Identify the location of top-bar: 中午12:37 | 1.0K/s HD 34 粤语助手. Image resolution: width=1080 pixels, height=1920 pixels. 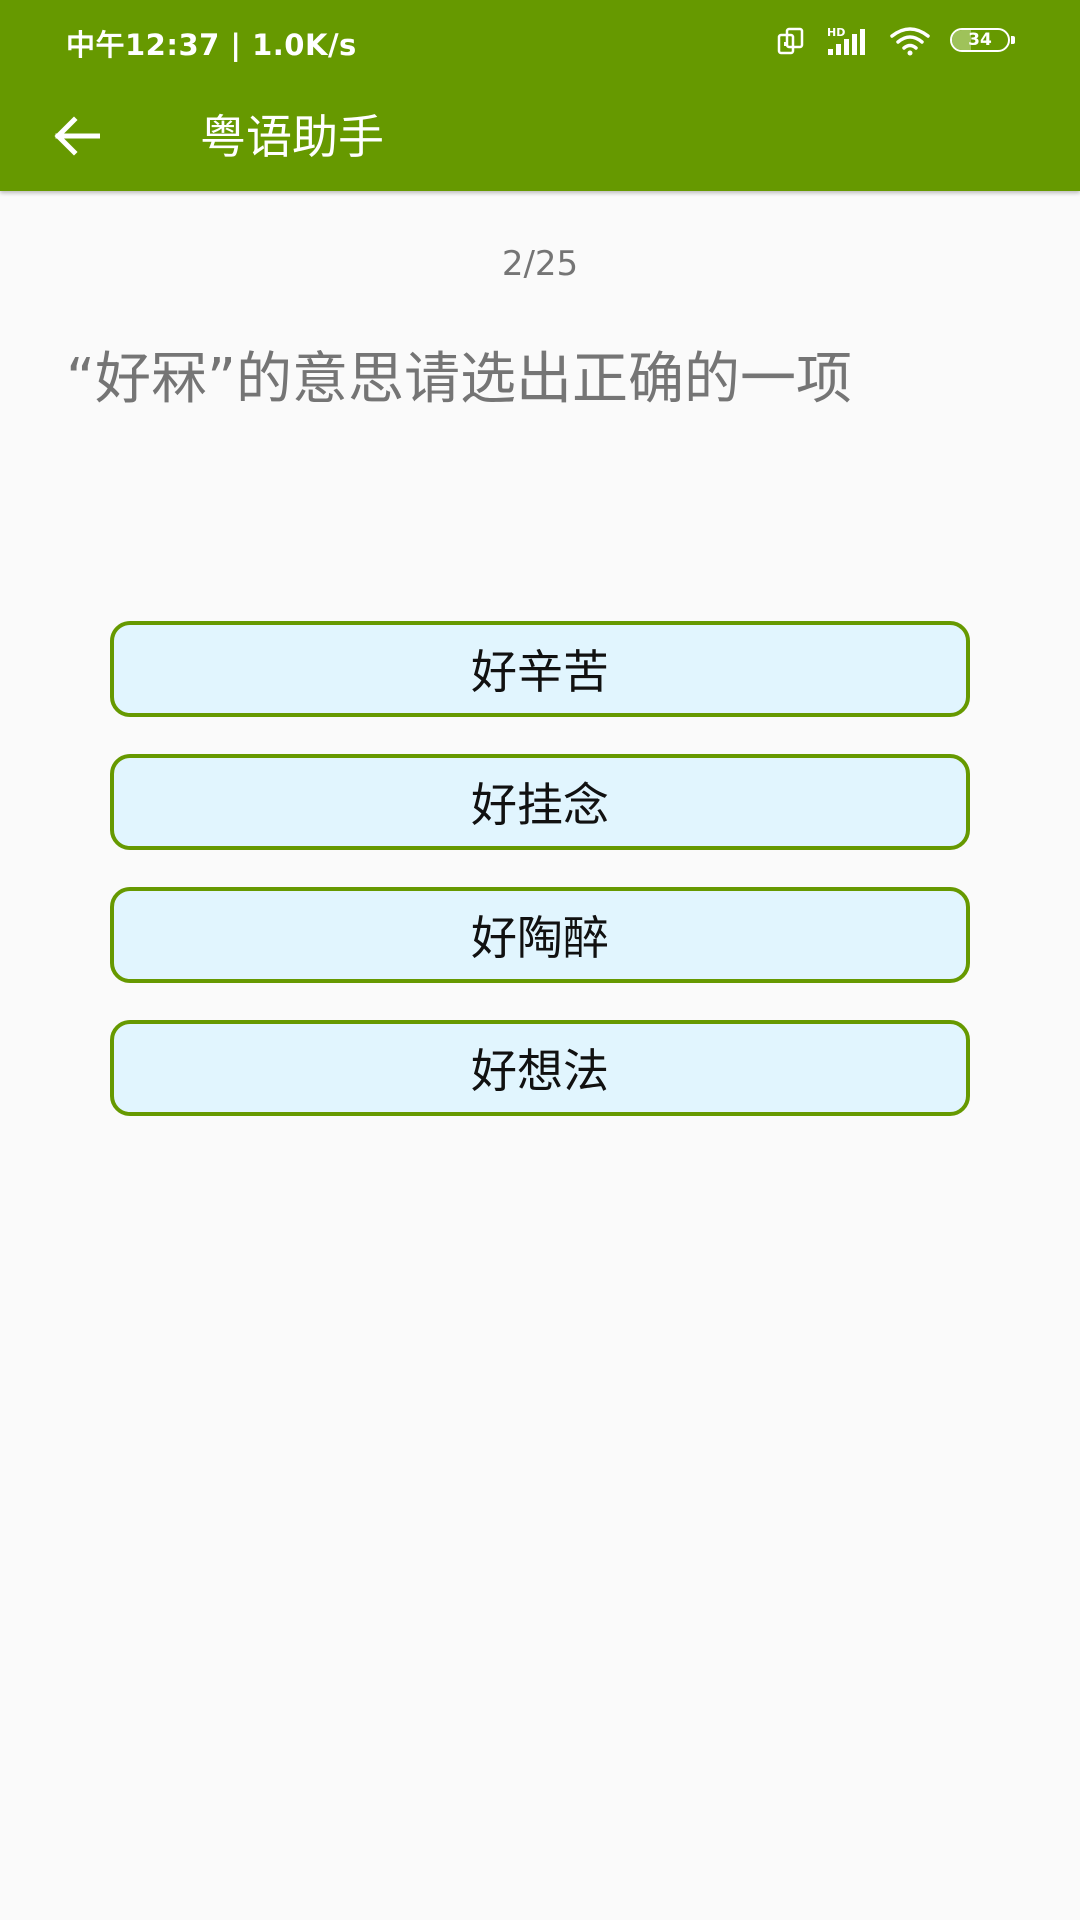
(540, 95).